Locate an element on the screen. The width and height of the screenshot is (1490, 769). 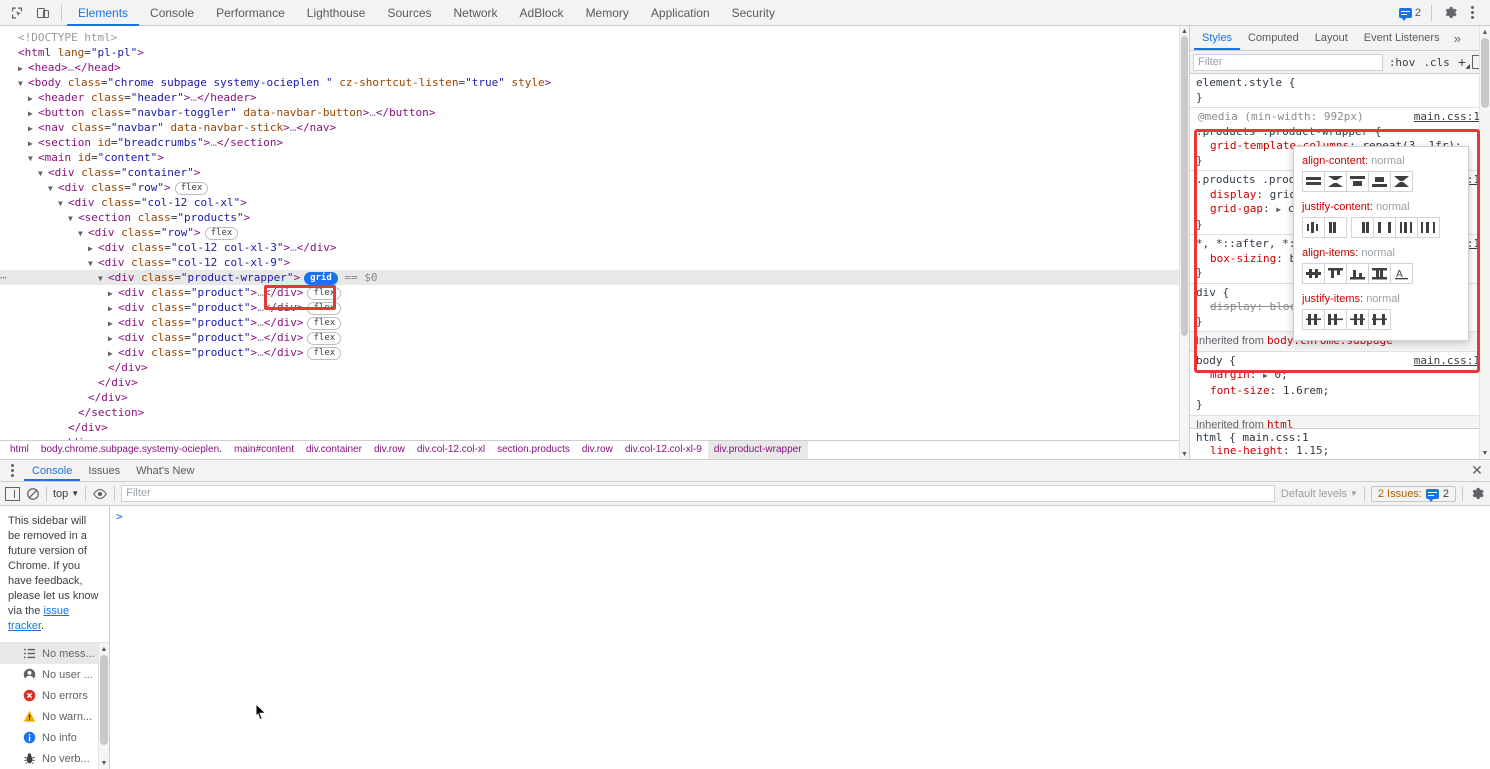
html-rule-origin: main.css:1 is located at coordinates (1275, 437).